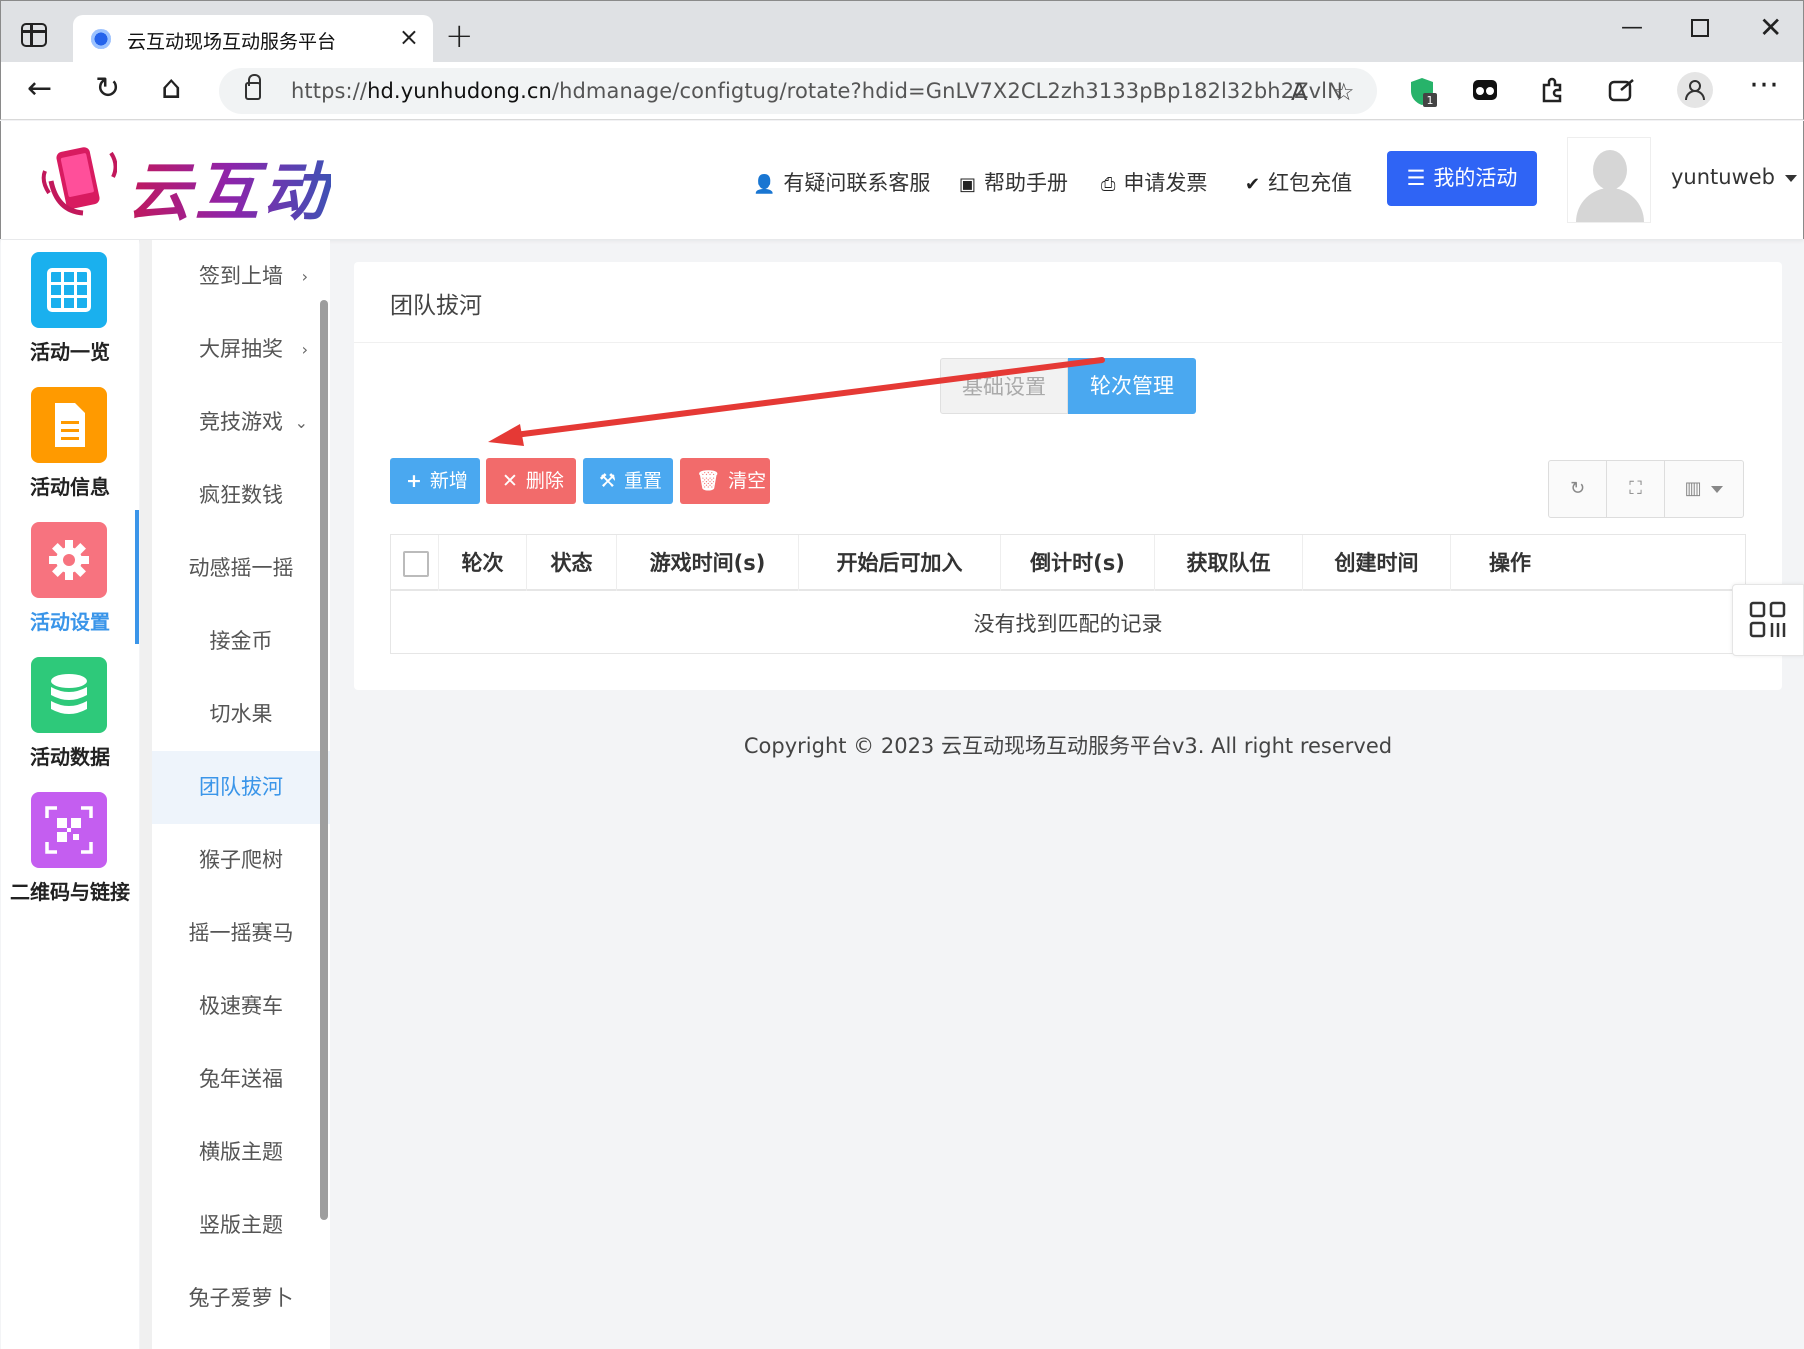 This screenshot has height=1349, width=1804. I want to click on browser-tab: 云互动现场互动服务平台 ×, so click(253, 39).